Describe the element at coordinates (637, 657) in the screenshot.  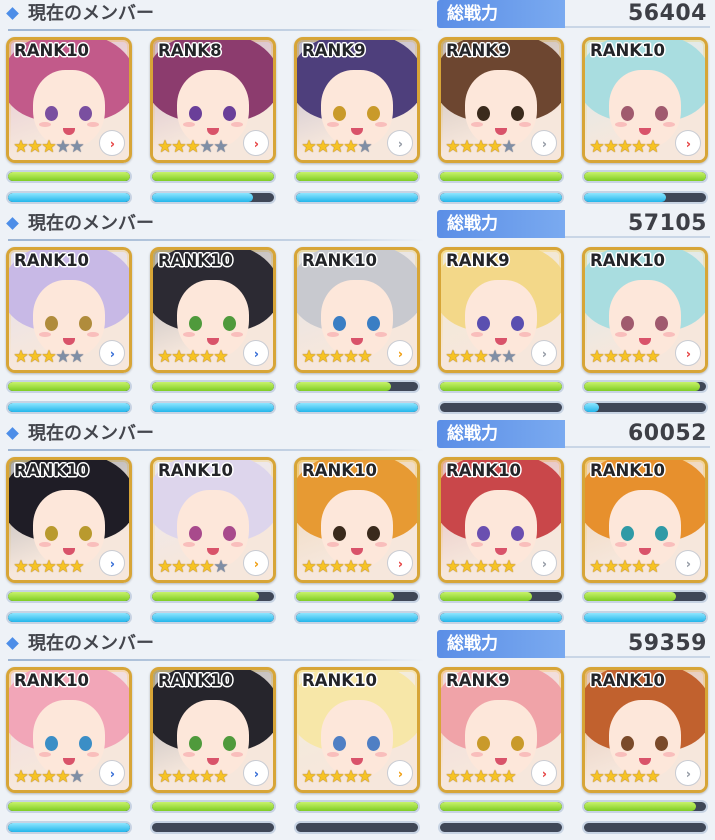
I see `power-underline` at that location.